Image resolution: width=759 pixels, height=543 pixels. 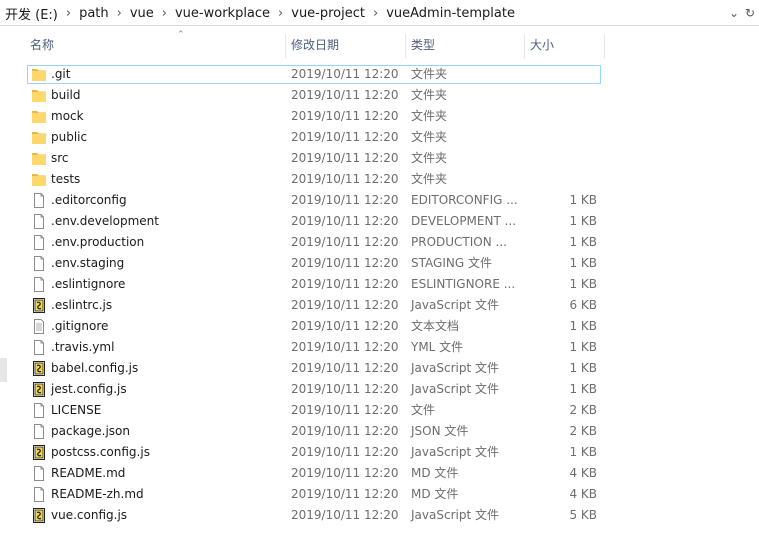 I want to click on file-row: README-zh.md 2019/10/11 12:20 MD 文件 4 KB, so click(x=379, y=494).